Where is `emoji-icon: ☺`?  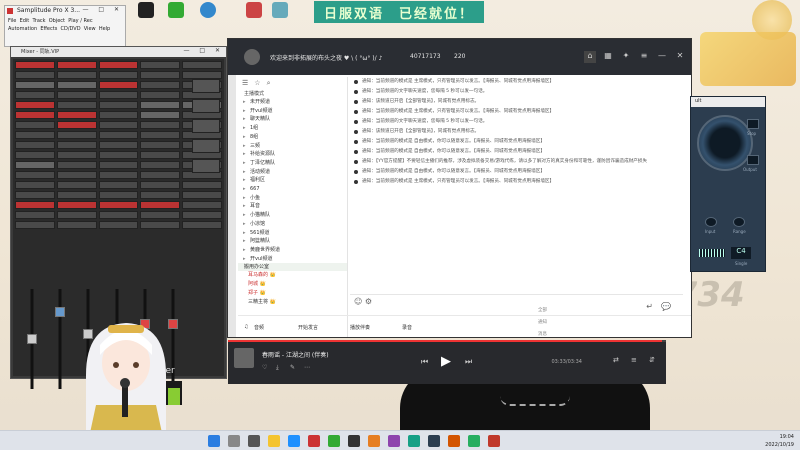 emoji-icon: ☺ is located at coordinates (358, 301).